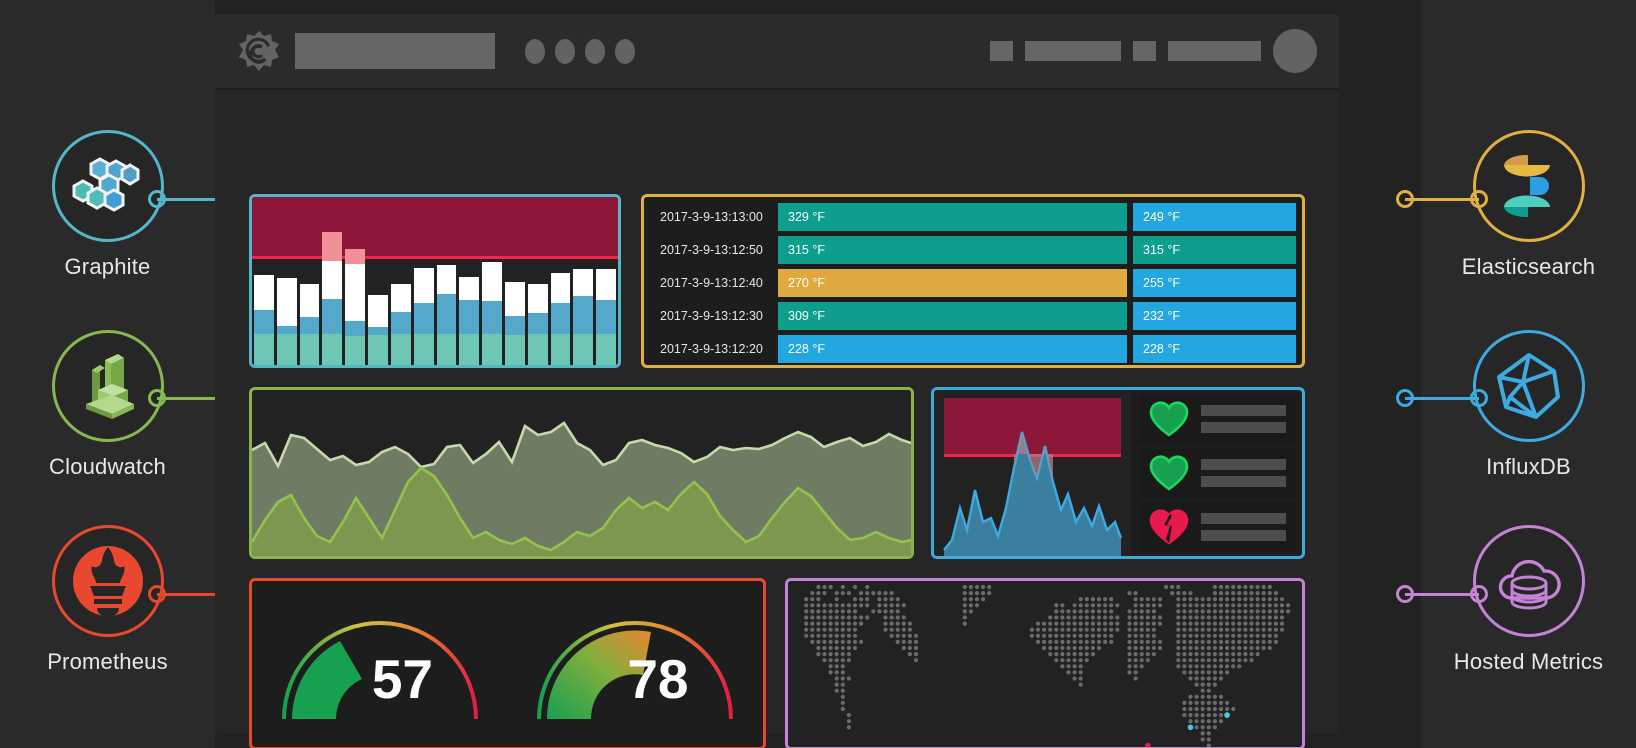 This screenshot has width=1636, height=748. Describe the element at coordinates (973, 316) in the screenshot. I see `table-row: 2017-3-9-13:12:30 309 °F 232 °F` at that location.